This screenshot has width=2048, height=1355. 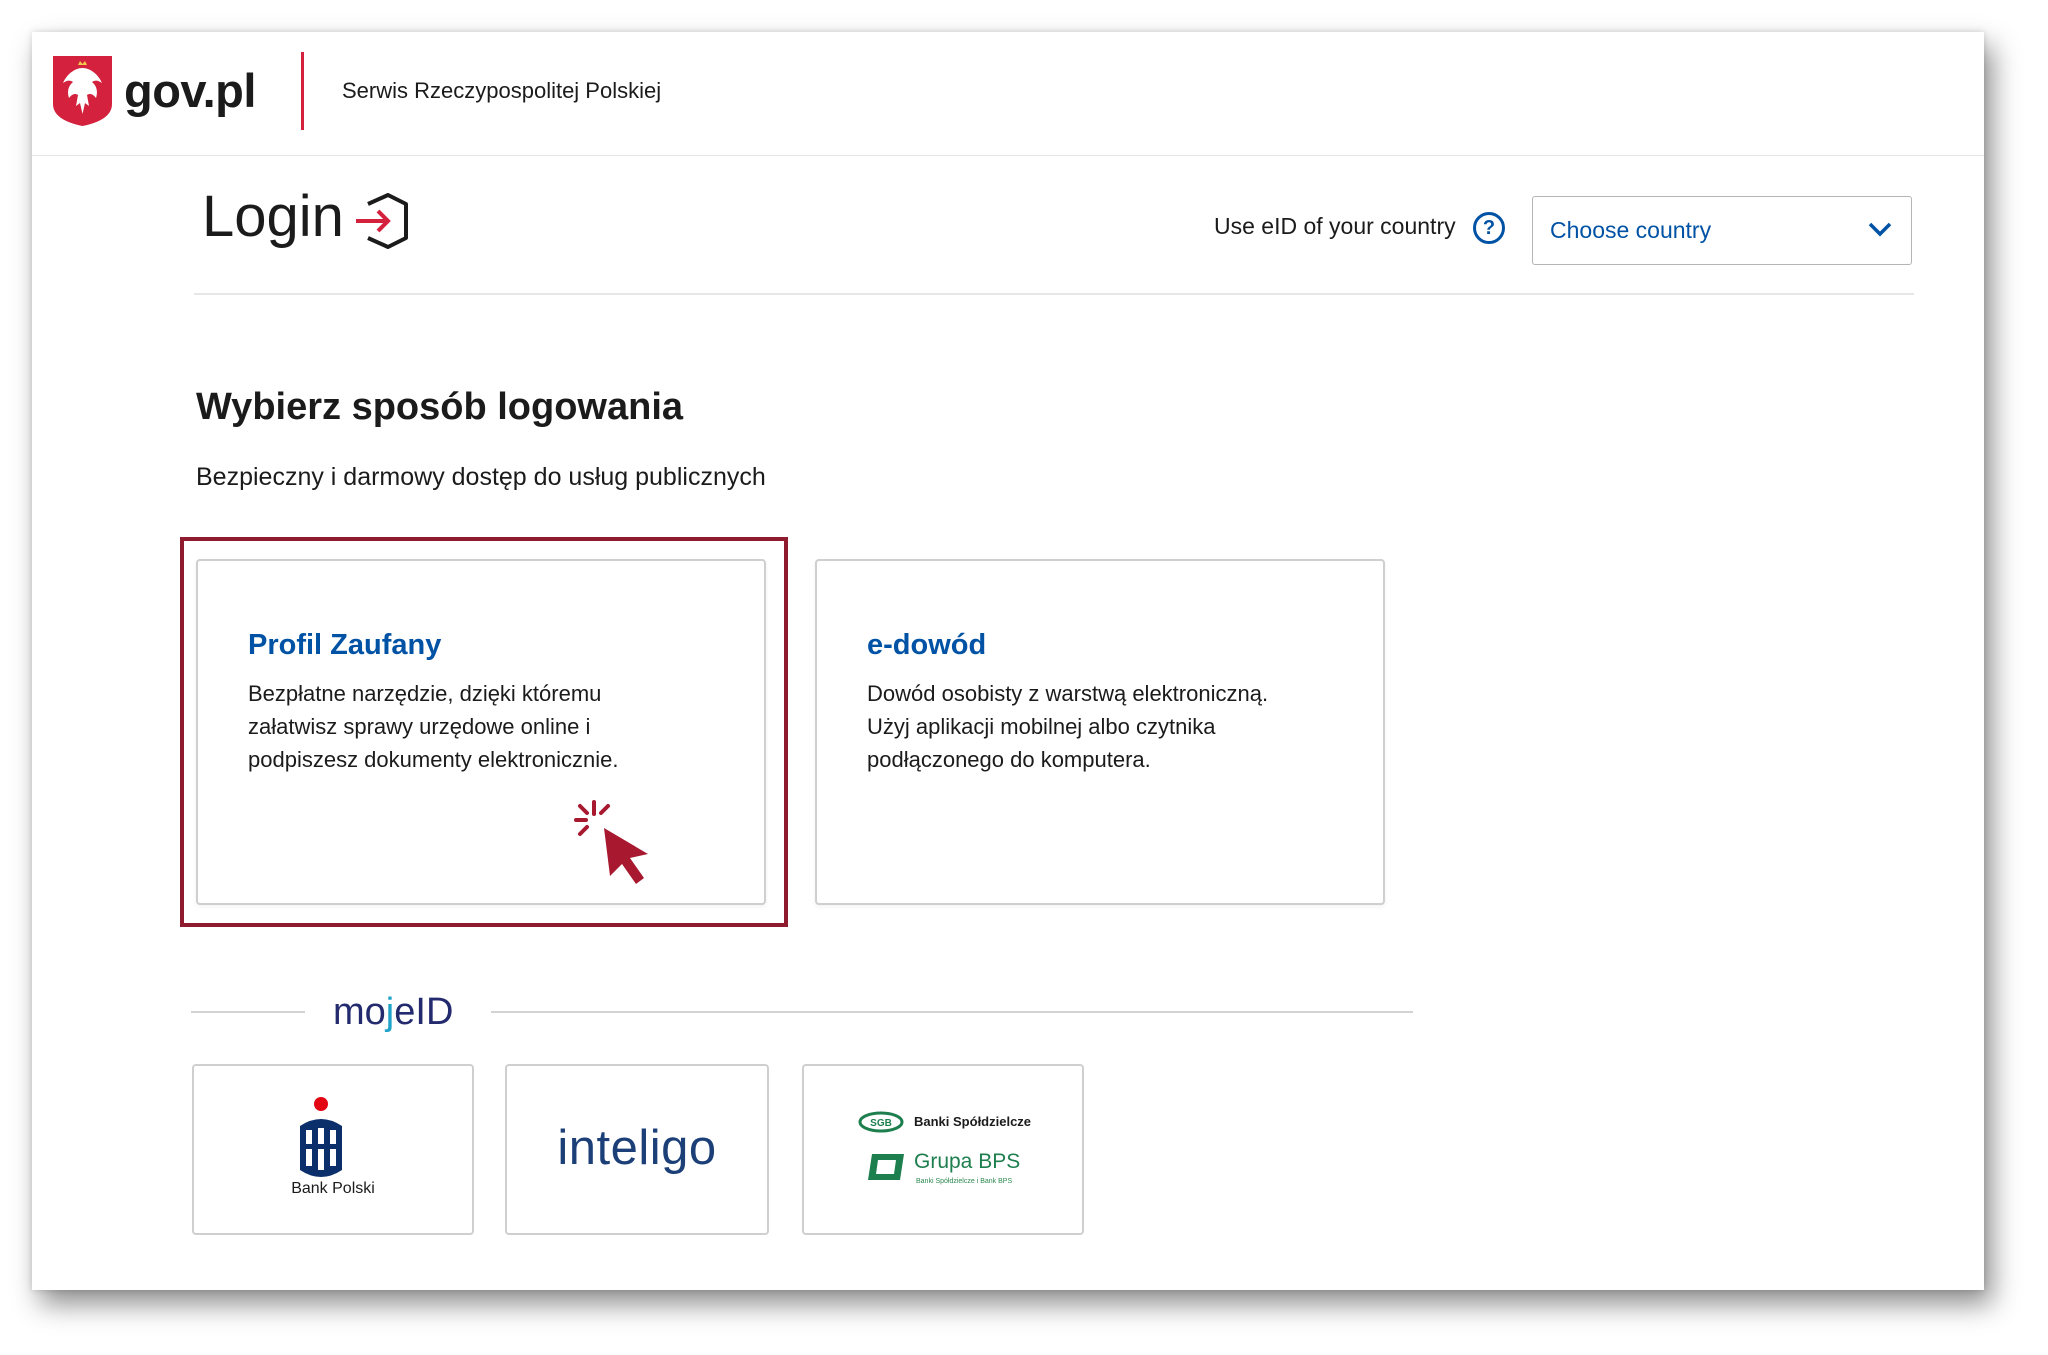 What do you see at coordinates (190, 91) in the screenshot?
I see `brand-logo: gov.pl` at bounding box center [190, 91].